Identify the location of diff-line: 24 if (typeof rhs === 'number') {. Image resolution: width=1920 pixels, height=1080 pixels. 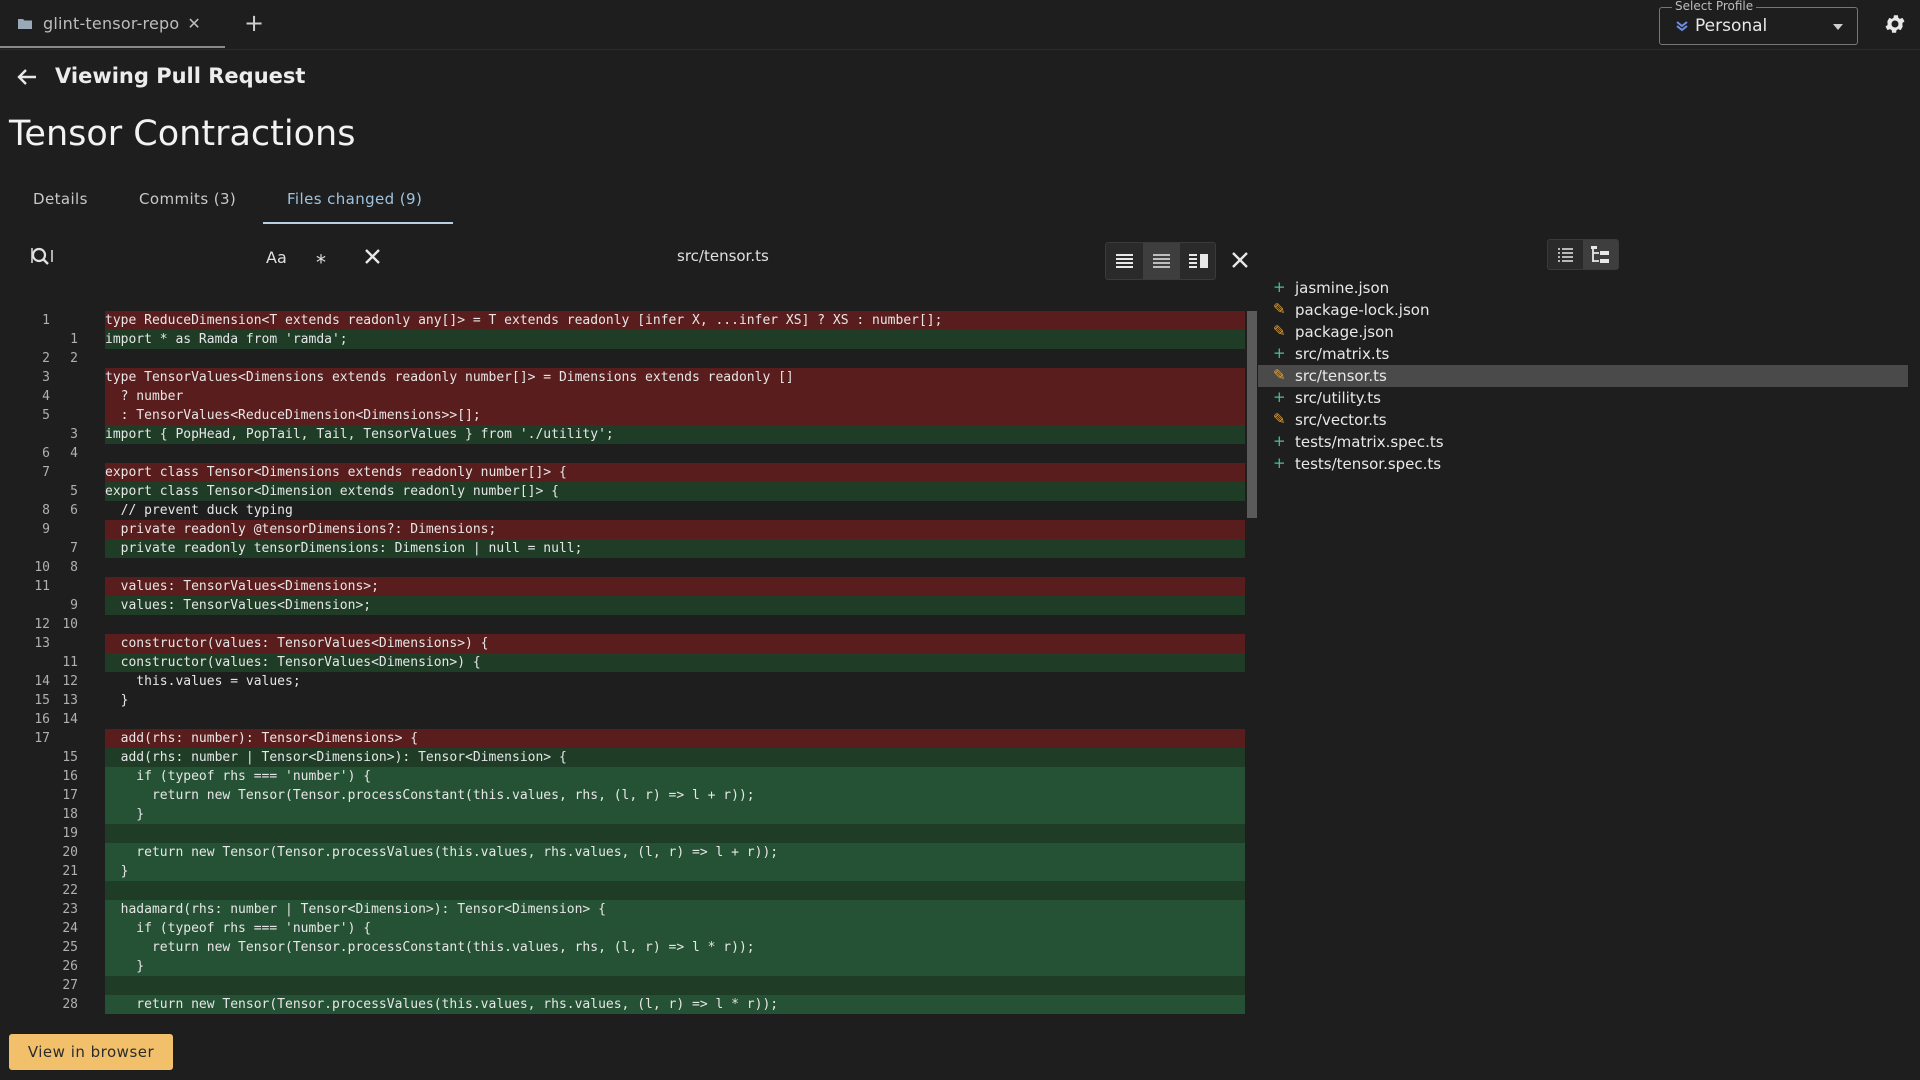
(635, 928).